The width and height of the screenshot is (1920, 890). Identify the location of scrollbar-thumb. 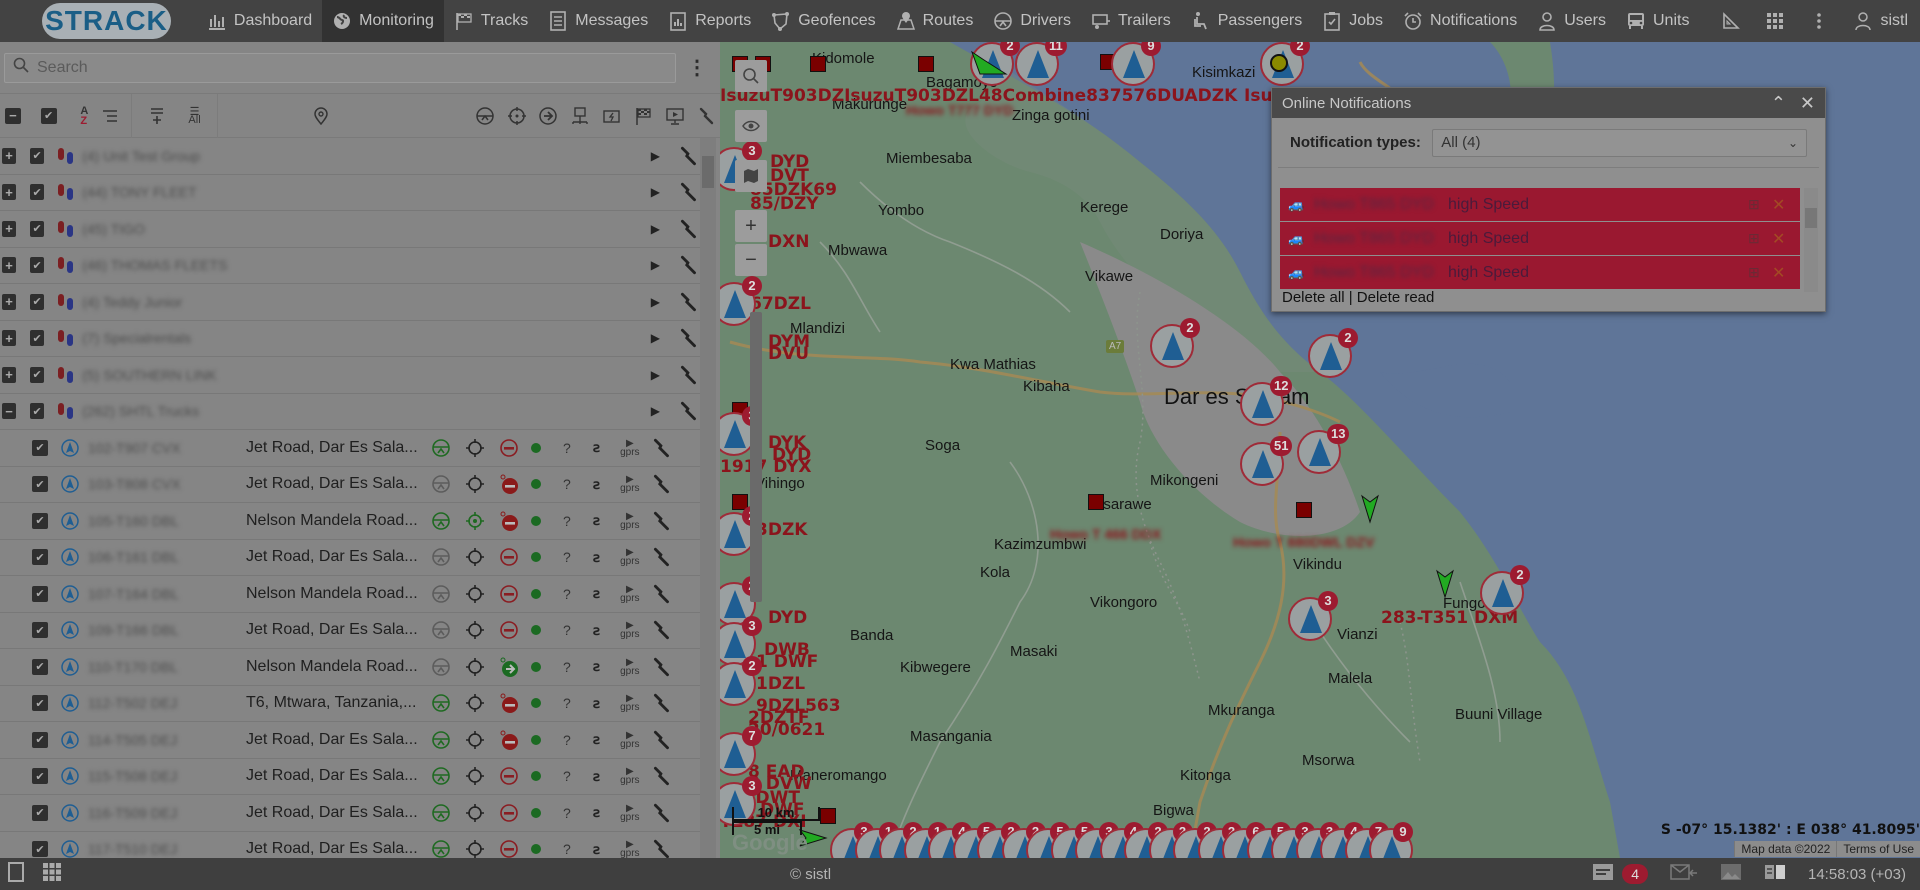
(708, 172).